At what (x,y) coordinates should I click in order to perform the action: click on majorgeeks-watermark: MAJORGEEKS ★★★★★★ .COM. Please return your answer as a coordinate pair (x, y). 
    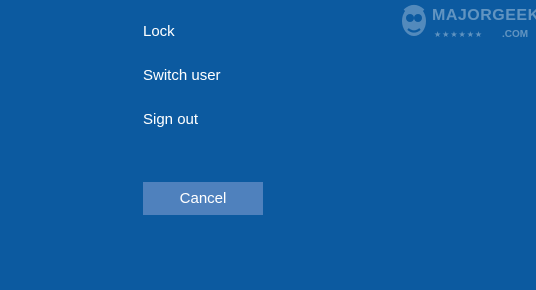
    Looking at the image, I should click on (466, 22).